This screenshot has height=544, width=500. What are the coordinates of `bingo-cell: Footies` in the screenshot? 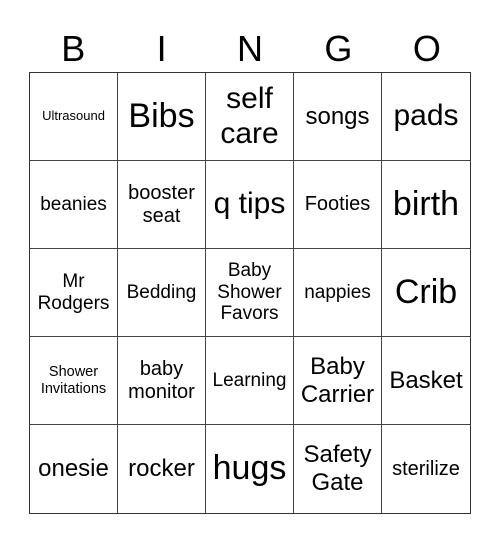 It's located at (338, 205).